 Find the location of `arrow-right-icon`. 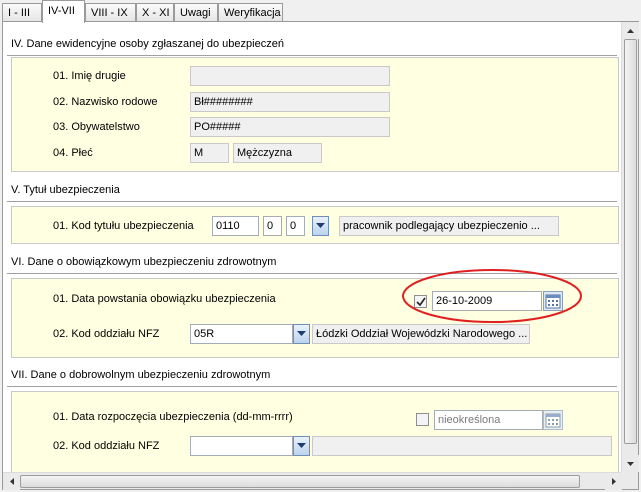

arrow-right-icon is located at coordinates (613, 481).